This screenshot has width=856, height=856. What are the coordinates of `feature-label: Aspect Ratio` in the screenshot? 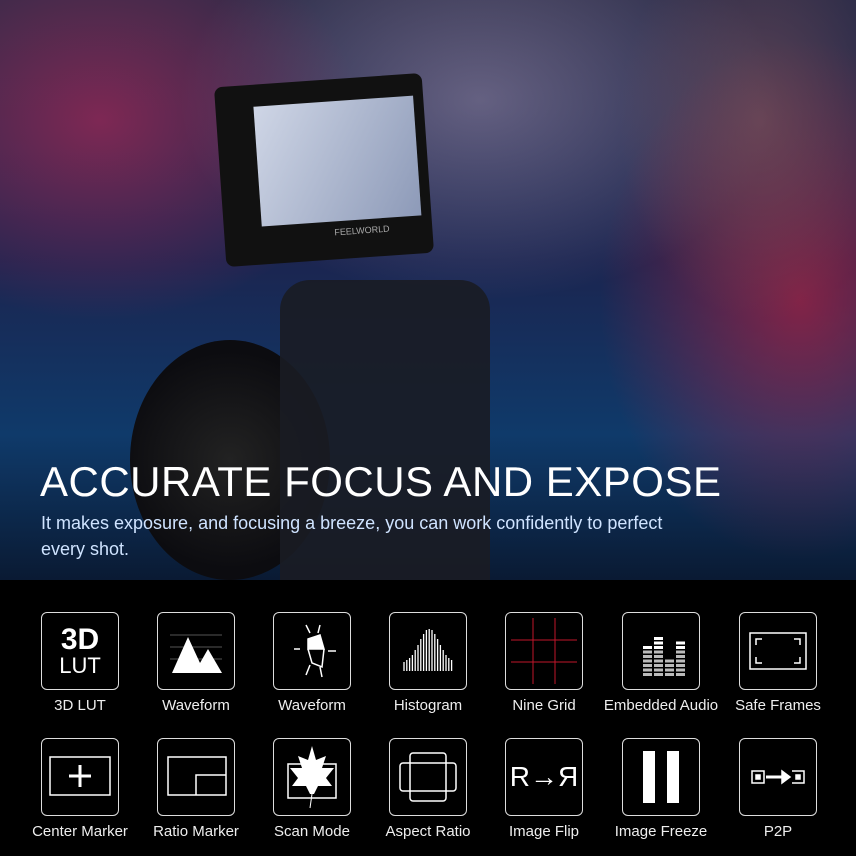 It's located at (428, 831).